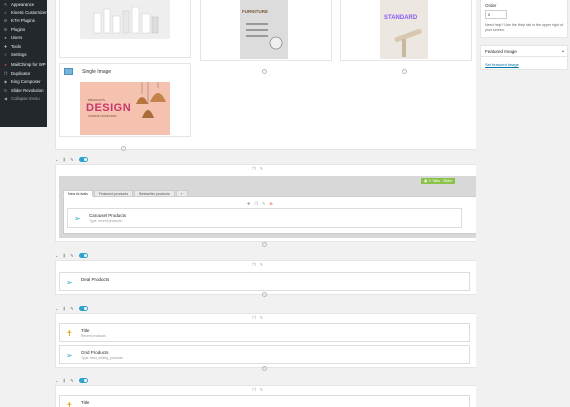 This screenshot has width=570, height=407. What do you see at coordinates (93, 336) in the screenshot?
I see `element-subtitle: Recent products` at bounding box center [93, 336].